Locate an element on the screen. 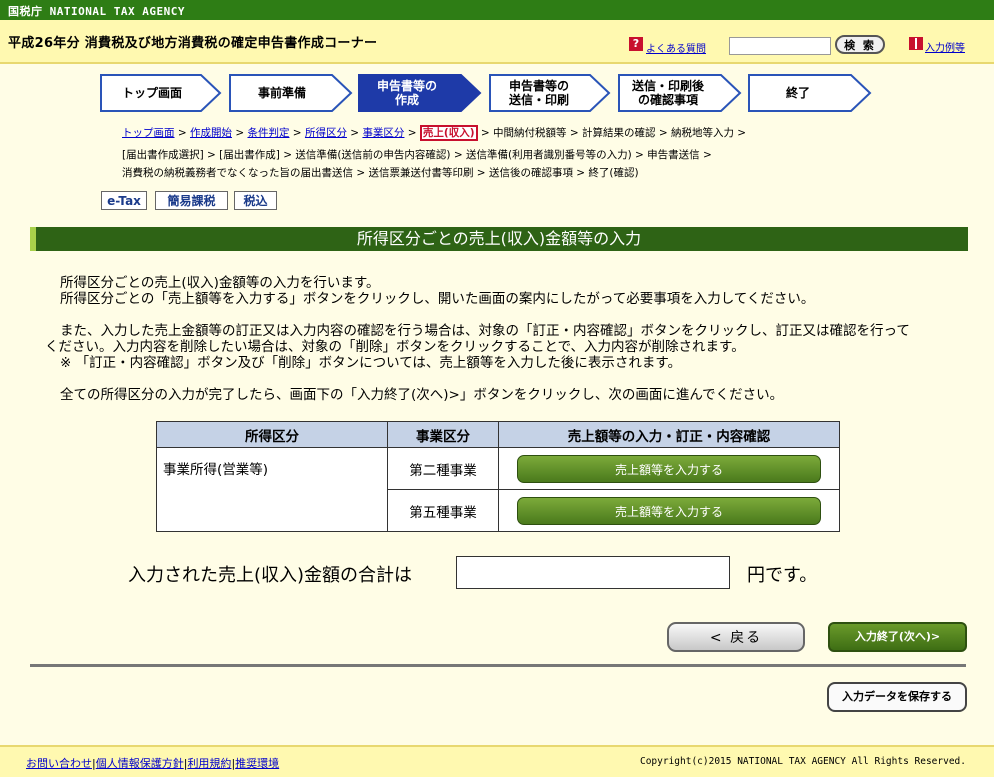  step-after-send: 送信・印刷後 の確認事項 is located at coordinates (680, 93).